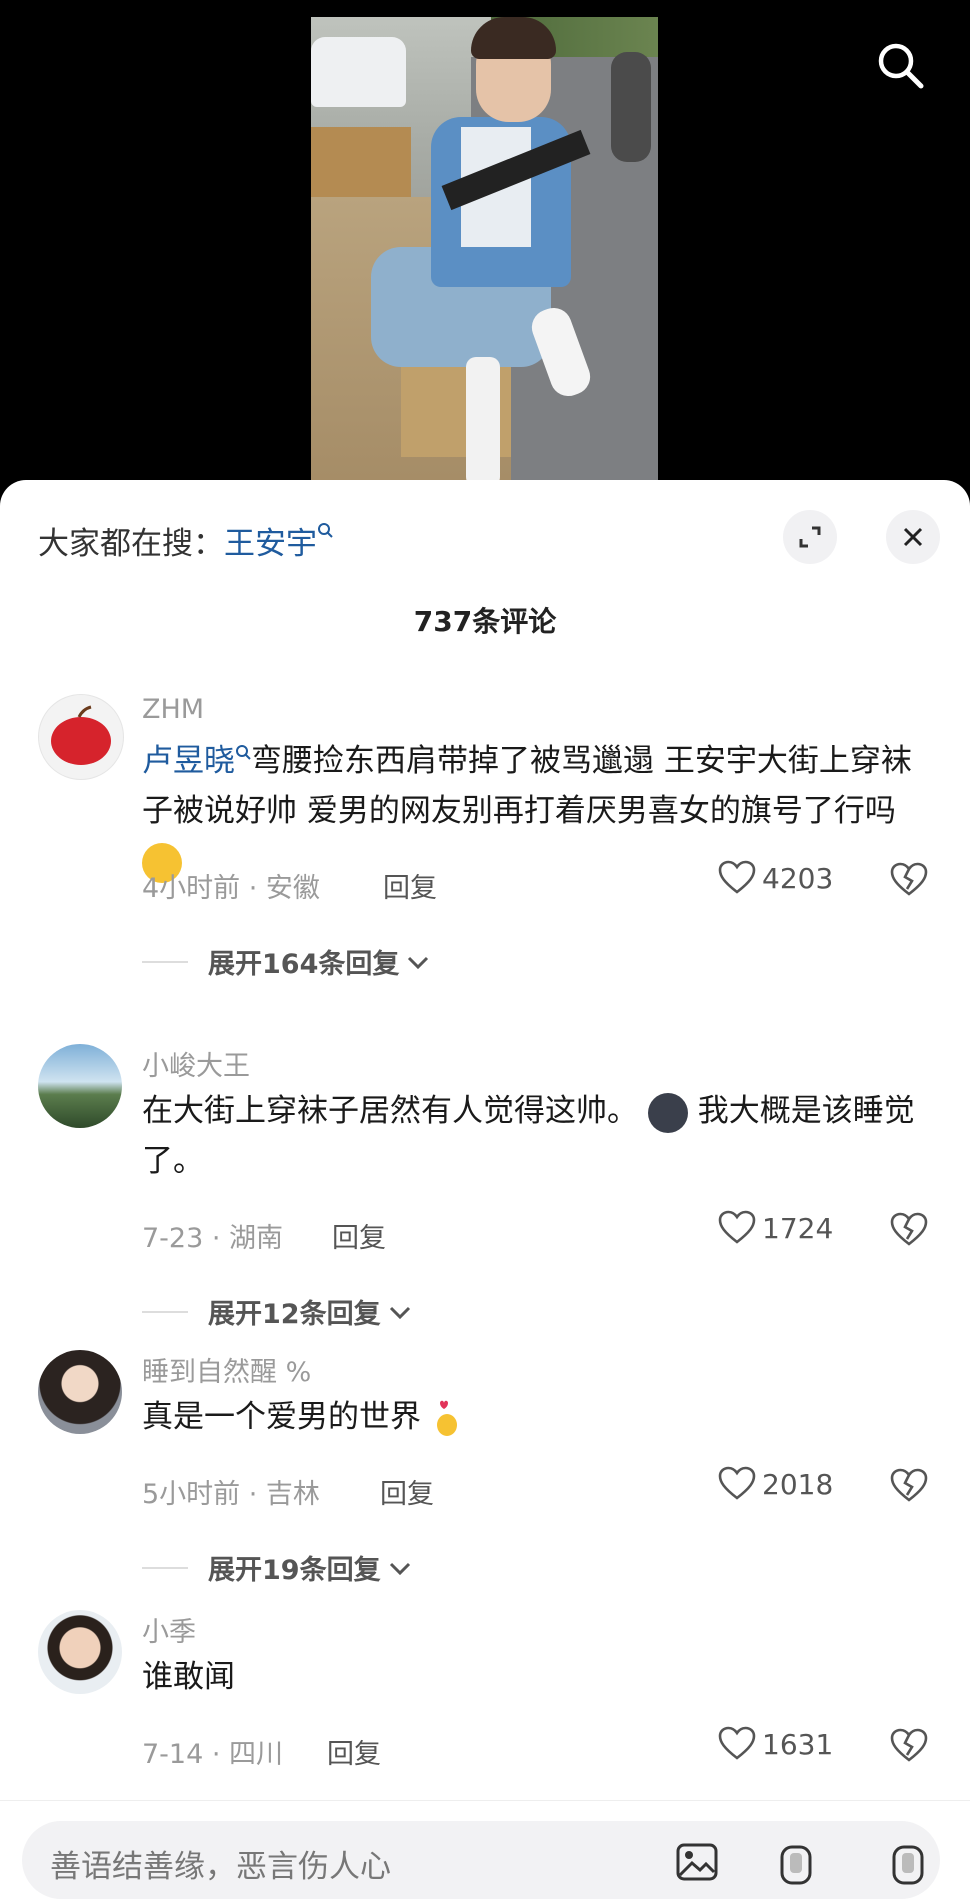  I want to click on like-button: 2018, so click(775, 1484).